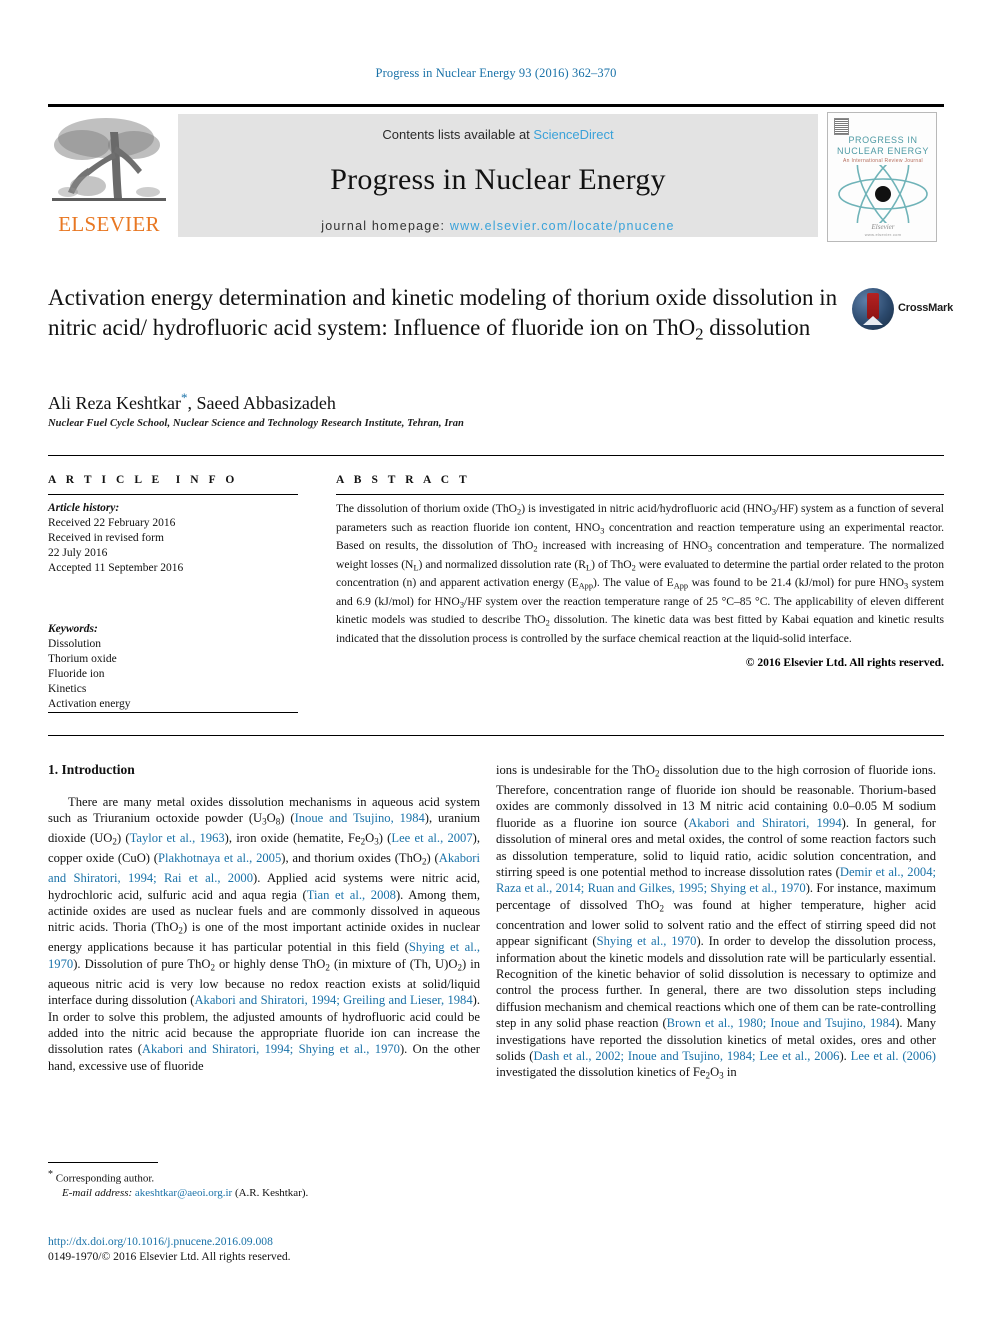 The width and height of the screenshot is (992, 1323). What do you see at coordinates (84, 508) in the screenshot?
I see `article-history-label: Article history:` at bounding box center [84, 508].